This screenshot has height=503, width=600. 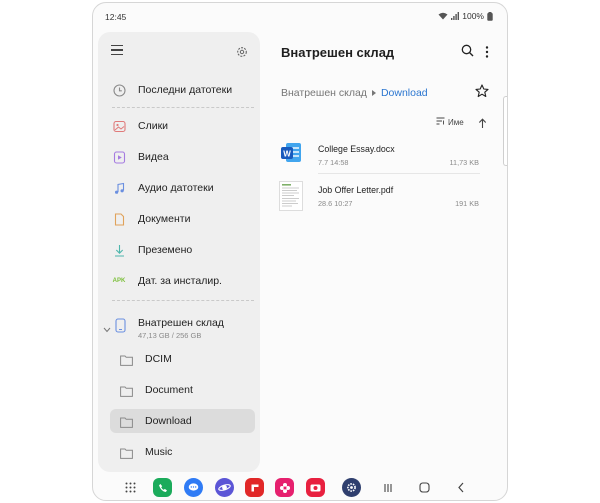 What do you see at coordinates (333, 162) in the screenshot?
I see `file-date: 7.7 14:58` at bounding box center [333, 162].